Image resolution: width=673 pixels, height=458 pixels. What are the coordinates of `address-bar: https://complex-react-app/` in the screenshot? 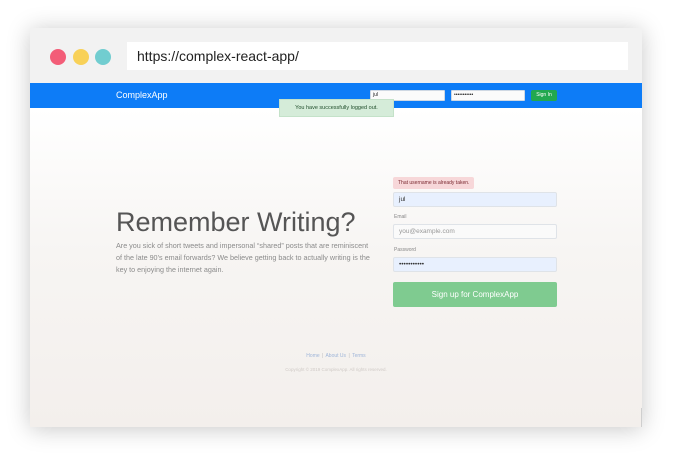 It's located at (377, 56).